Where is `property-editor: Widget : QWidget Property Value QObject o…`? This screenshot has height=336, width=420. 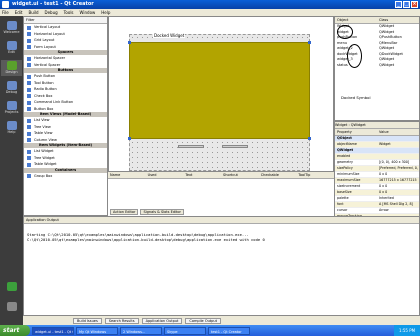
property-editor: Widget : QWidget Property Value QObject o… is located at coordinates (377, 215).